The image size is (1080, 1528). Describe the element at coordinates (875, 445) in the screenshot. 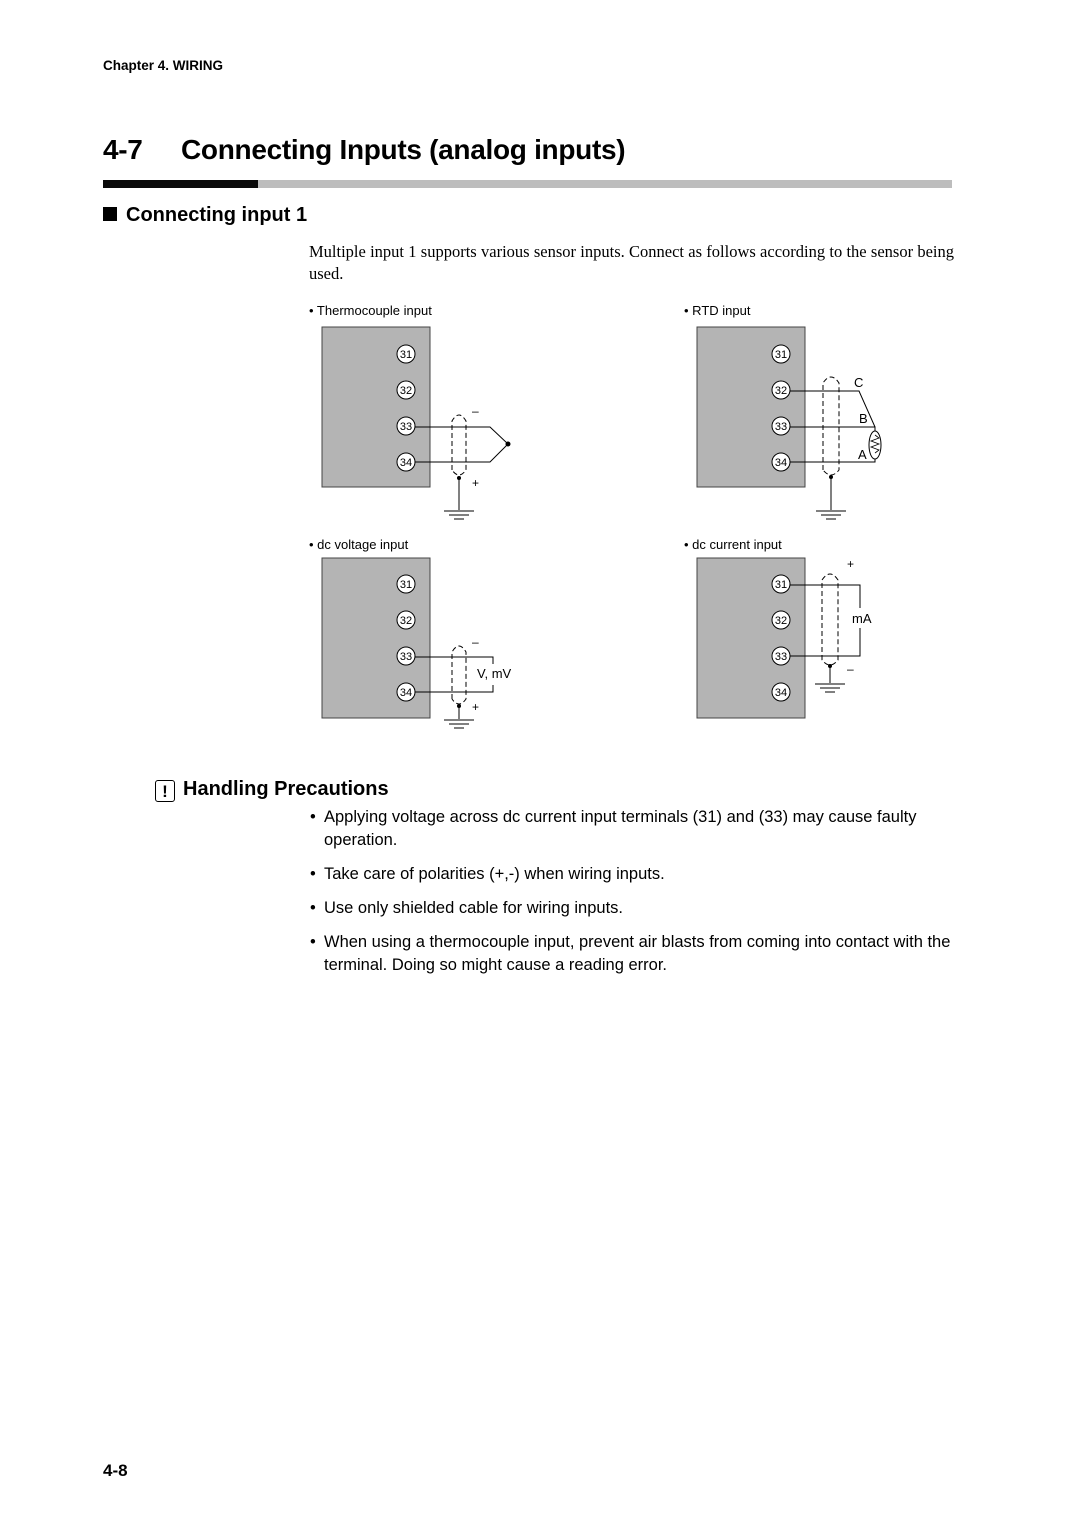

I see `resistor-icon` at that location.